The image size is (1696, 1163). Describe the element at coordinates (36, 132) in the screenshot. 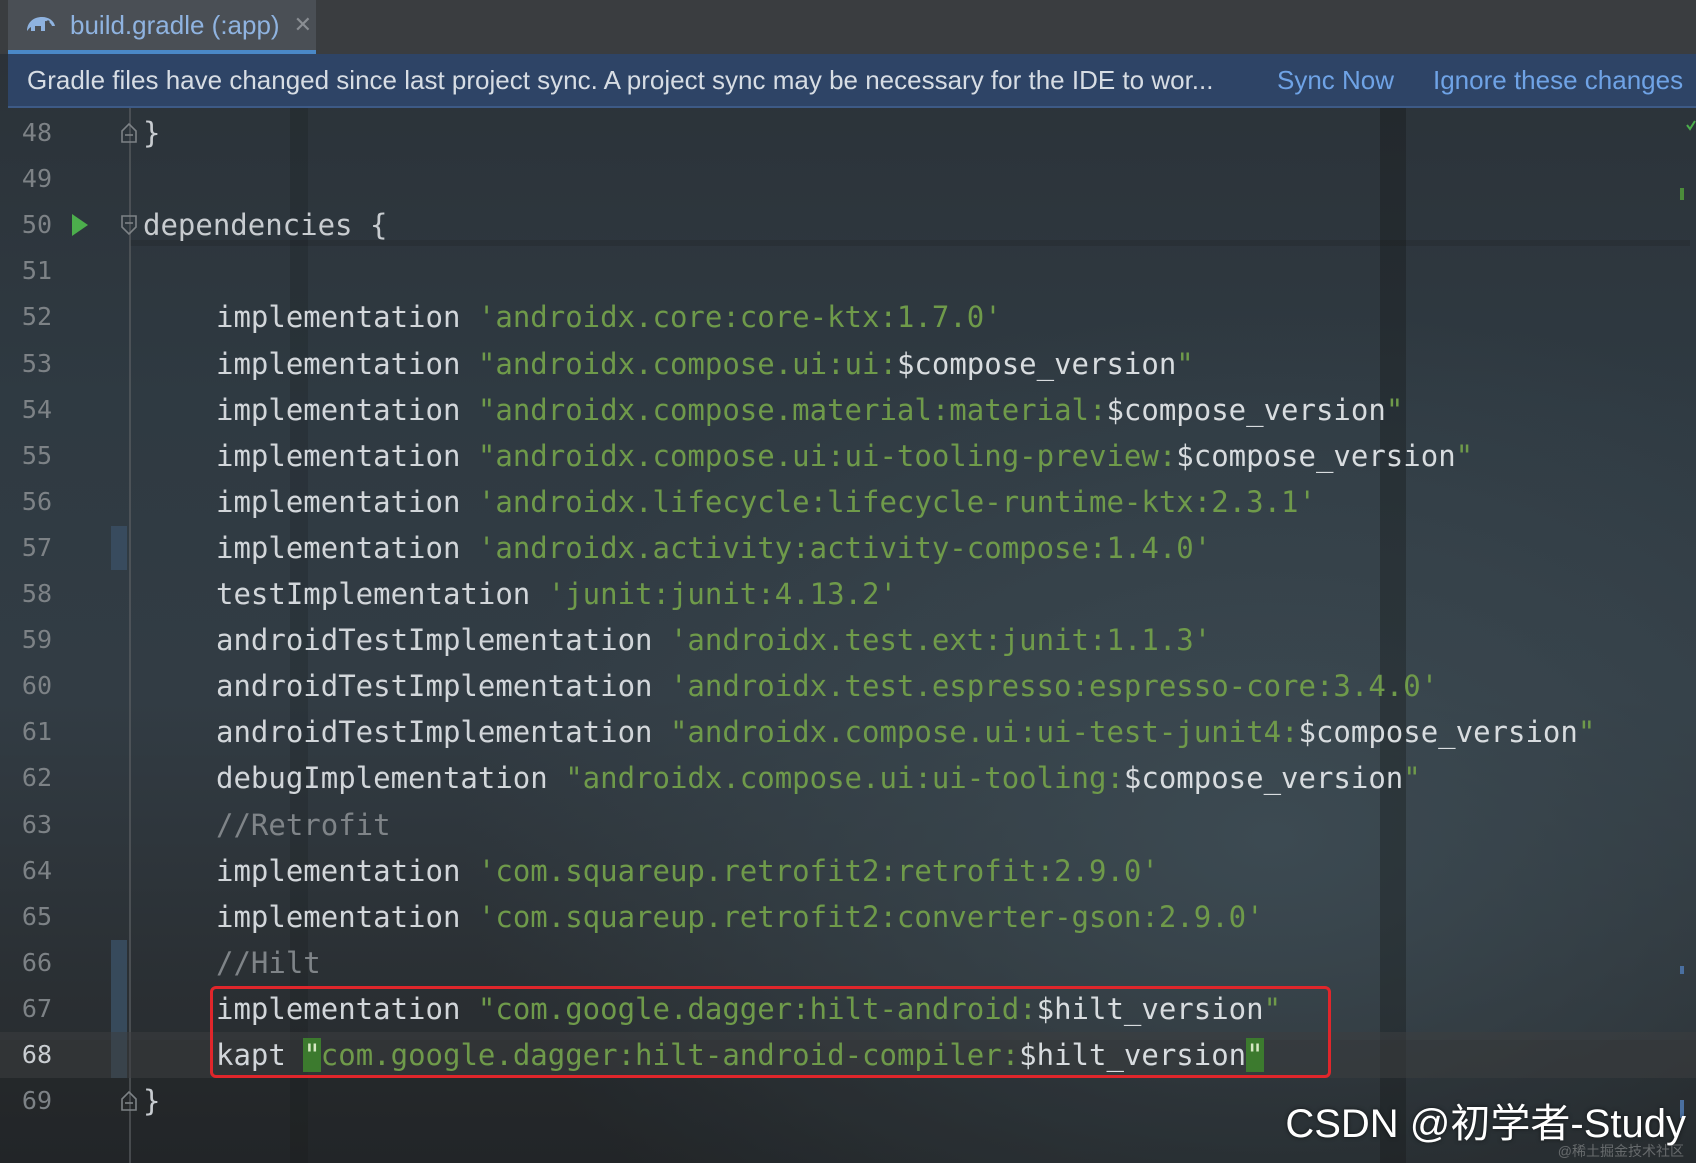

I see `line-number: 48` at that location.